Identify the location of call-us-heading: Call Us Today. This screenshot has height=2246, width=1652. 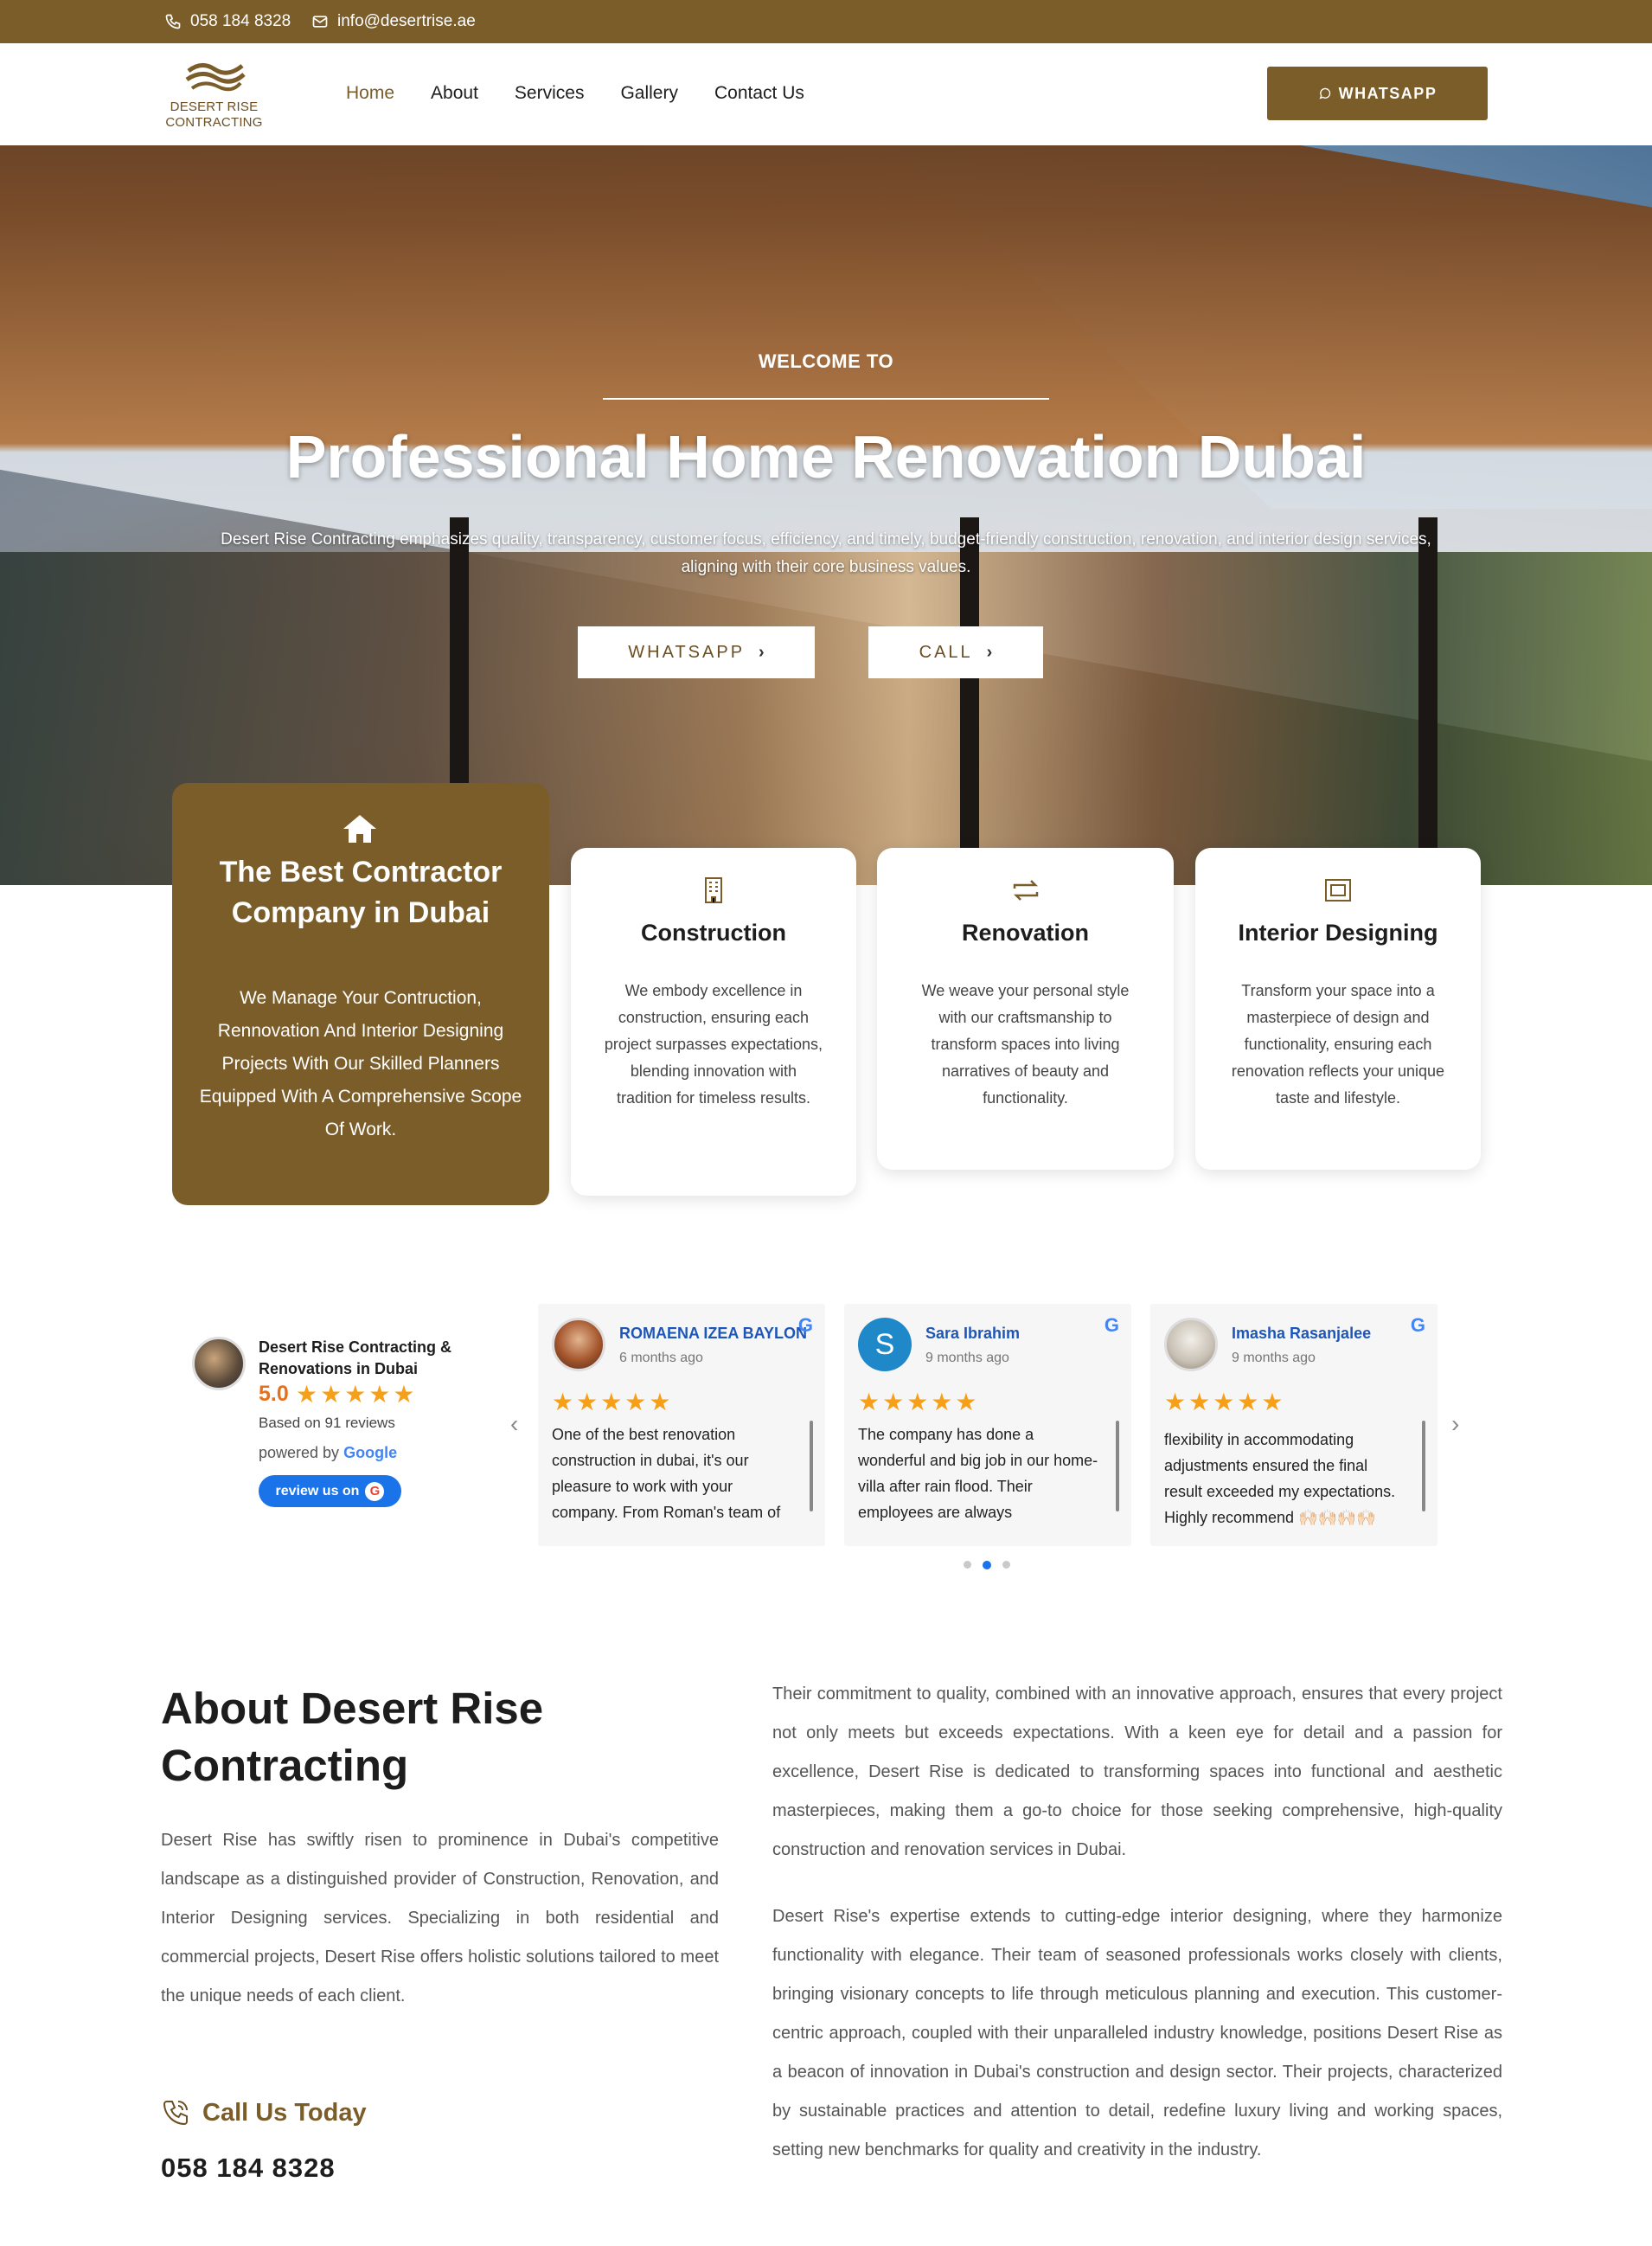
(264, 2113).